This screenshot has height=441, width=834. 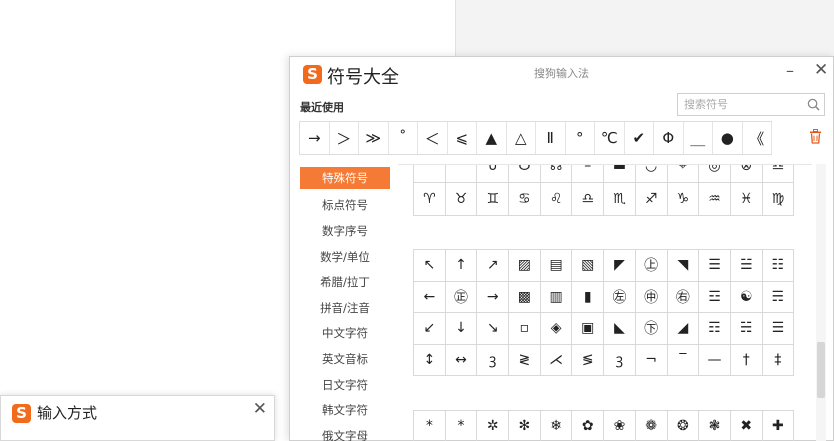 I want to click on symbol-cell: ▧, so click(x=588, y=266).